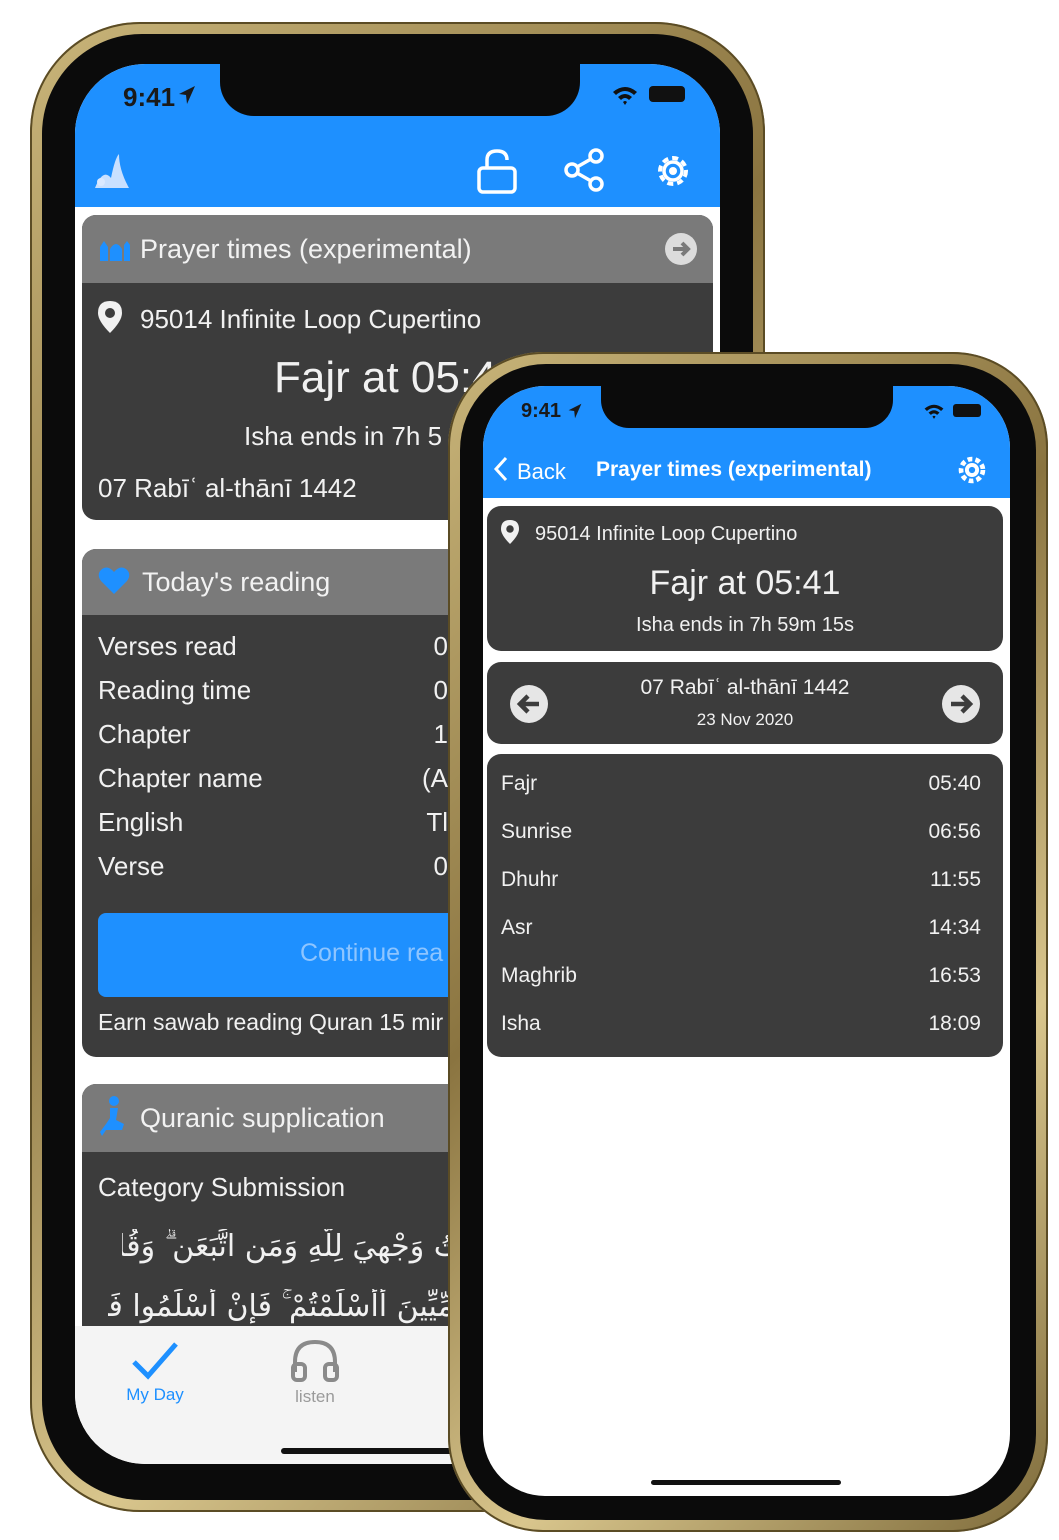 This screenshot has height=1540, width=1059. Describe the element at coordinates (955, 879) in the screenshot. I see `prayer-time: 11:55` at that location.